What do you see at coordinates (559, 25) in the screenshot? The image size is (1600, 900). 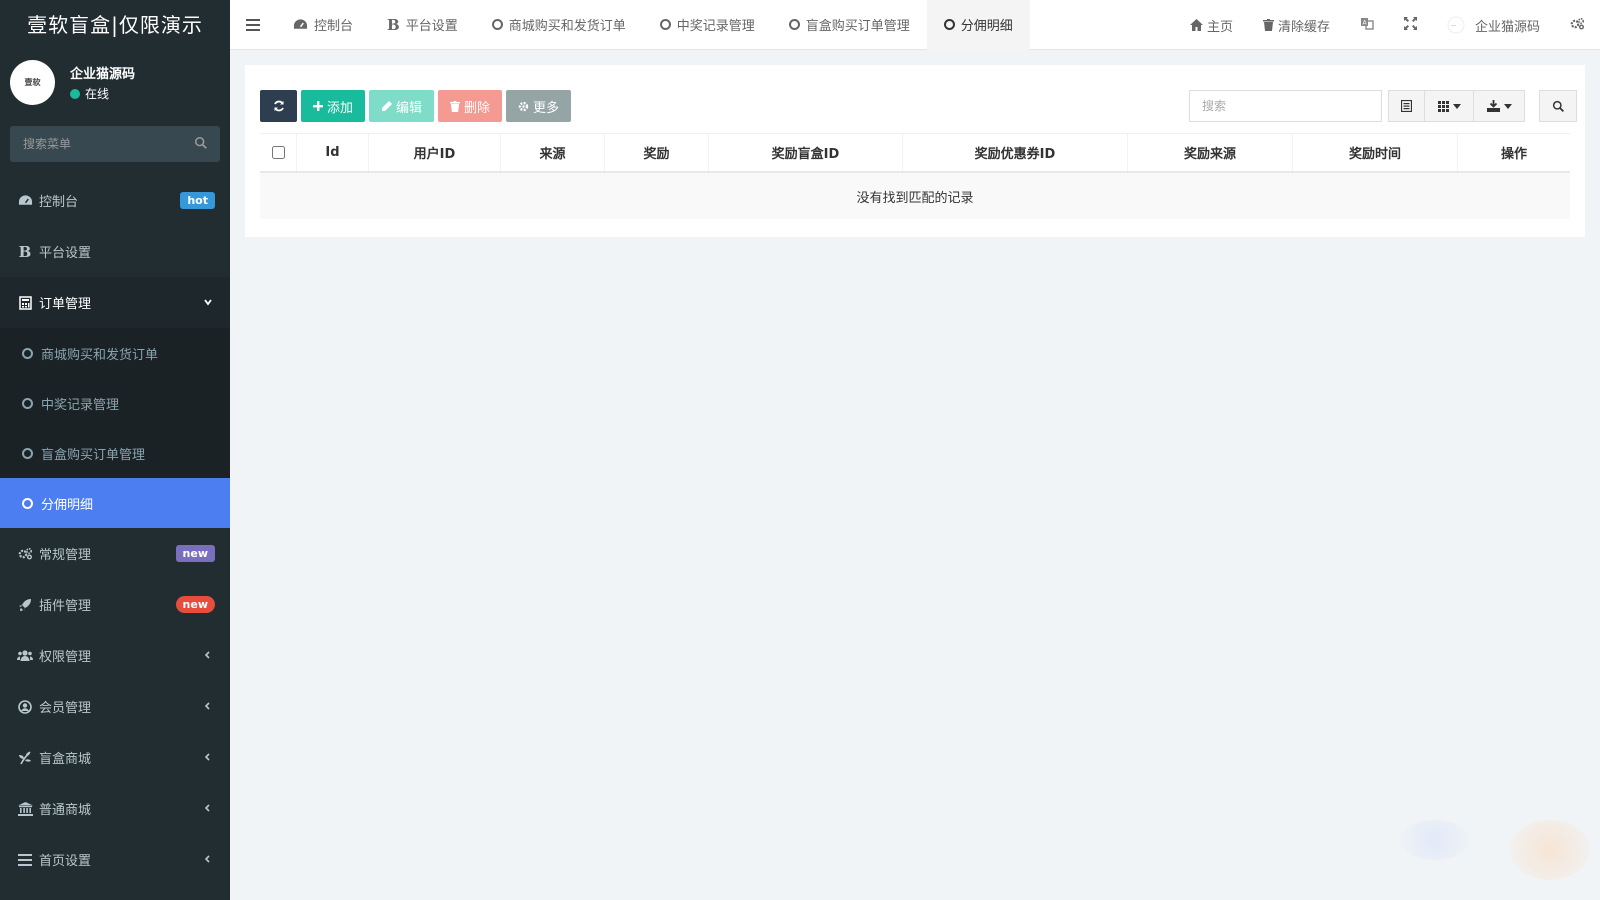 I see `tab-shop-orders: 商城购买和发货订单` at bounding box center [559, 25].